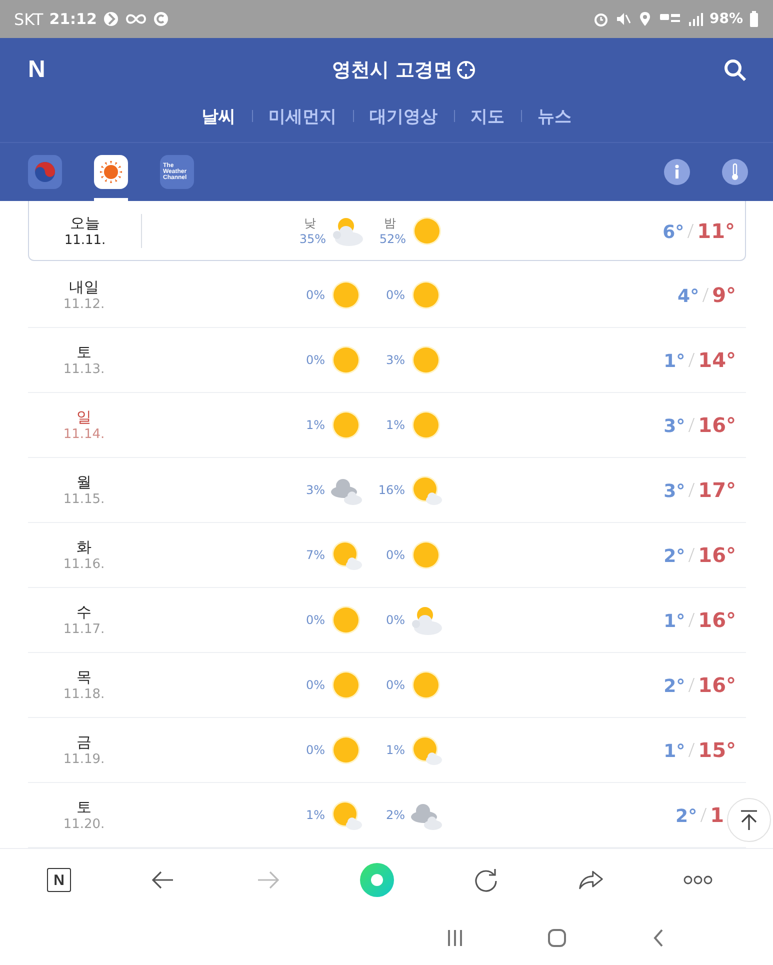 The image size is (773, 965). What do you see at coordinates (754, 19) in the screenshot?
I see `battery-icon` at bounding box center [754, 19].